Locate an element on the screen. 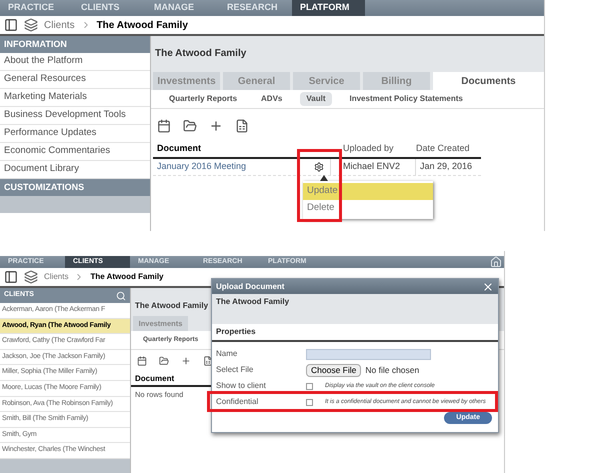 The width and height of the screenshot is (590, 473). sidebar-section-header: CUSTOMIZATIONS is located at coordinates (75, 187).